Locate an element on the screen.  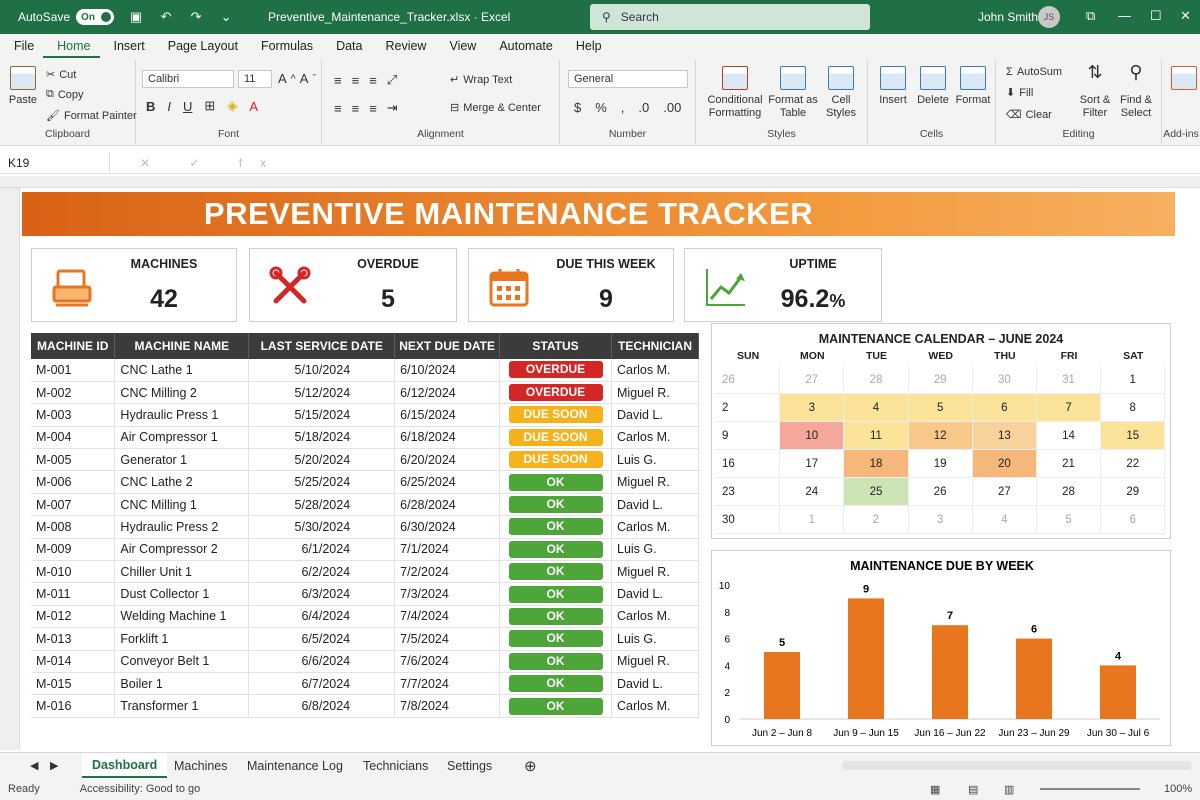
font-grow-icon: A ^ Aˇ is located at coordinates (297, 78).